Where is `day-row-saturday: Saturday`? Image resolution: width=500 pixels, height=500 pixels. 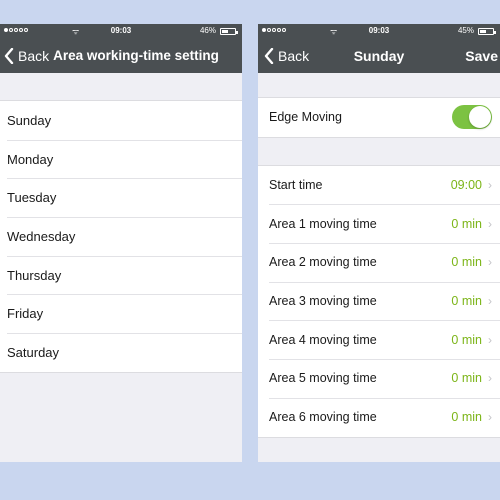
day-row-saturday: Saturday is located at coordinates (121, 352).